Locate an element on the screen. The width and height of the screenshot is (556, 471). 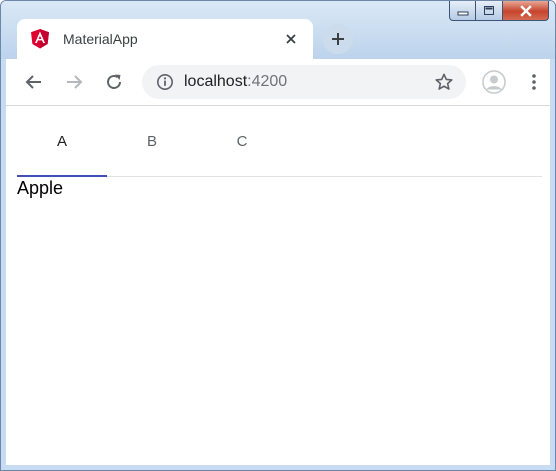
tab-title: MaterialApp is located at coordinates (100, 39).